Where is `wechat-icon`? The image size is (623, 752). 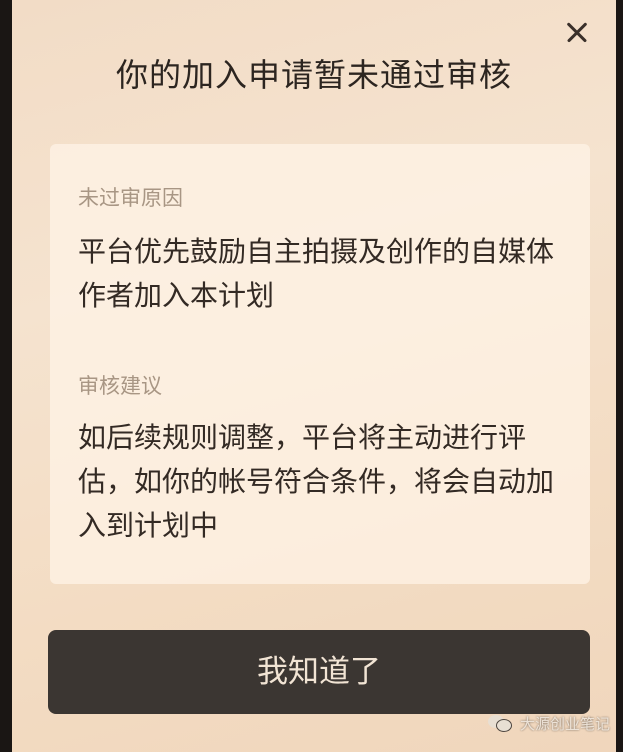
wechat-icon is located at coordinates (501, 723).